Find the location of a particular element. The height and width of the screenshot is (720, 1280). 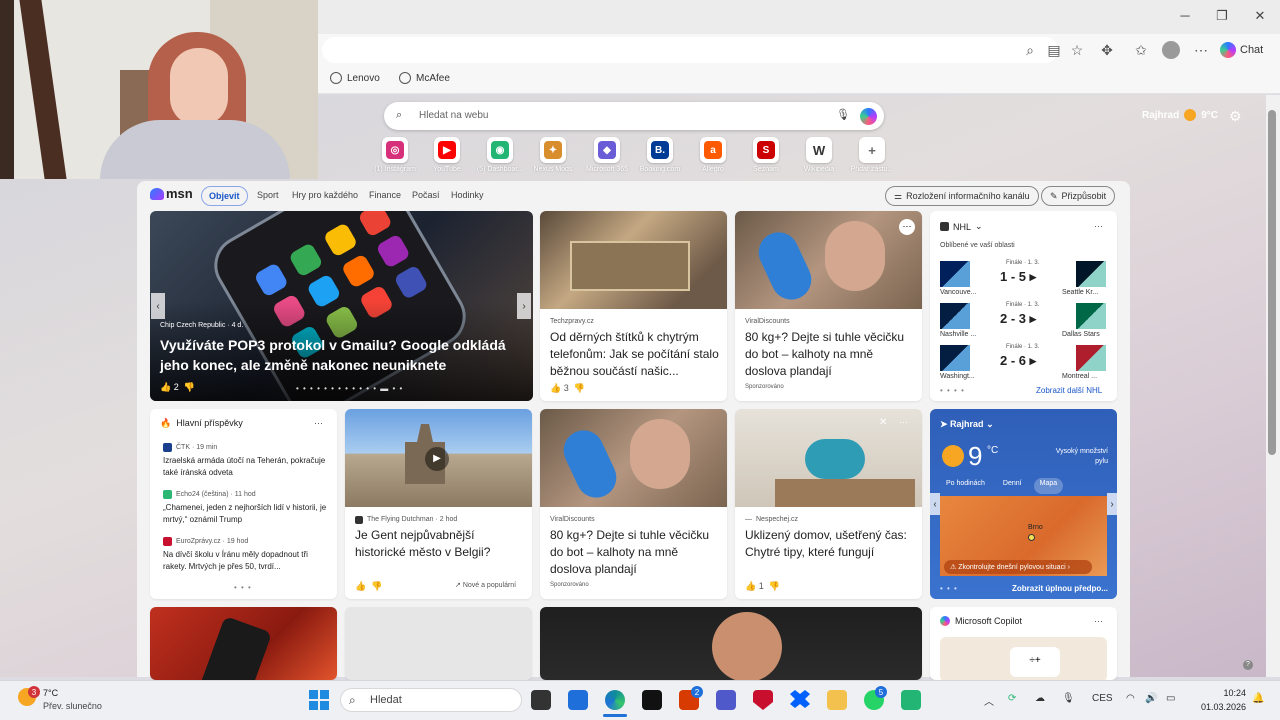

nhl-more-icon: ⋯ is located at coordinates (1098, 226).